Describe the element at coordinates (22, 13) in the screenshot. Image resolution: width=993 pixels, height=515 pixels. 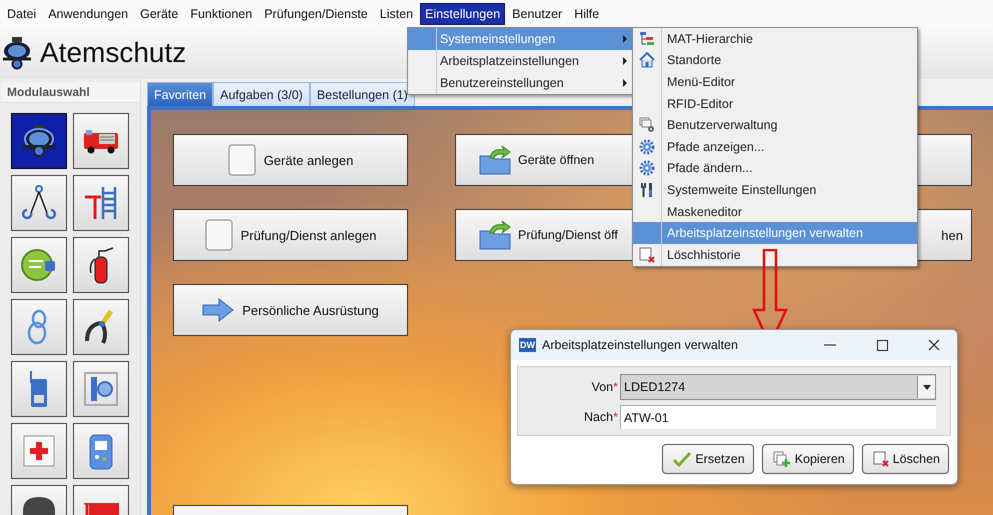
I see `menu-item: Datei` at that location.